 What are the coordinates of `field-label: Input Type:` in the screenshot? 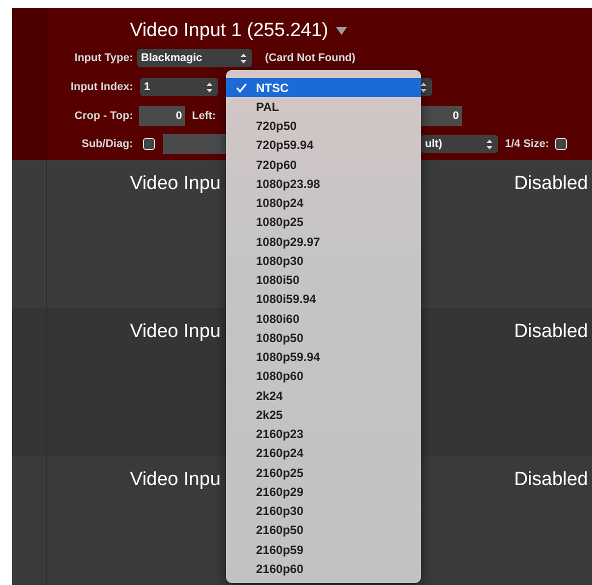 It's located at (103, 58).